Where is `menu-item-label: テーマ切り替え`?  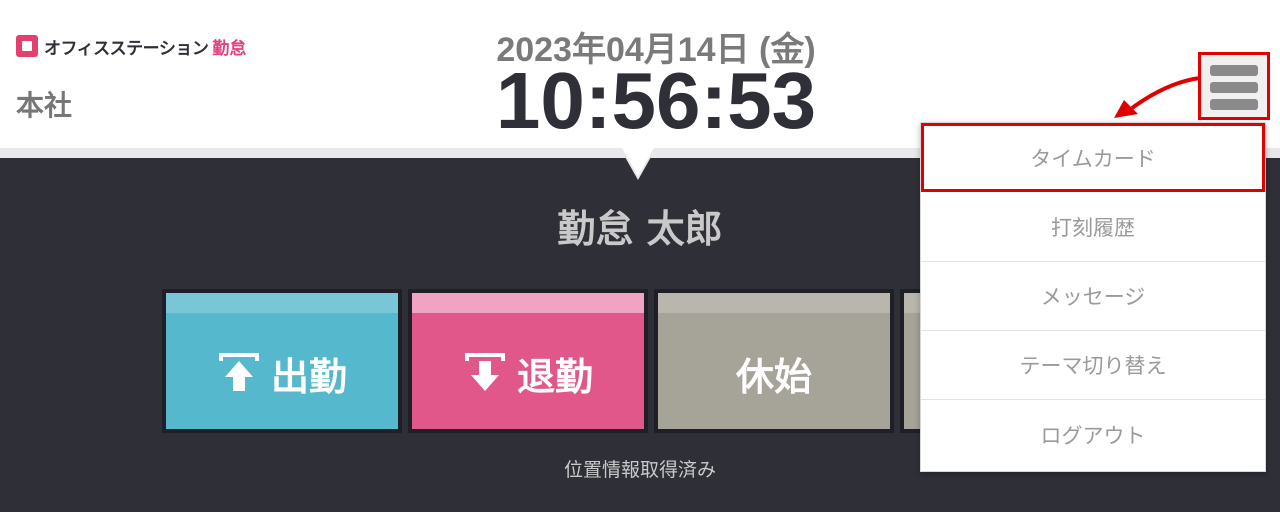
menu-item-label: テーマ切り替え is located at coordinates (1093, 366).